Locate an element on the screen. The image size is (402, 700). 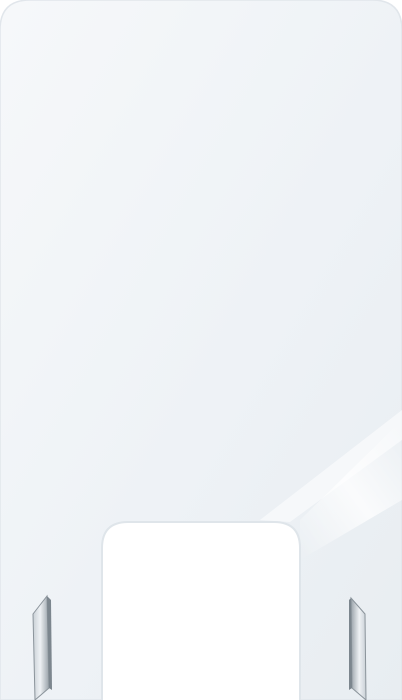
cutout-edge is located at coordinates (201, 610).